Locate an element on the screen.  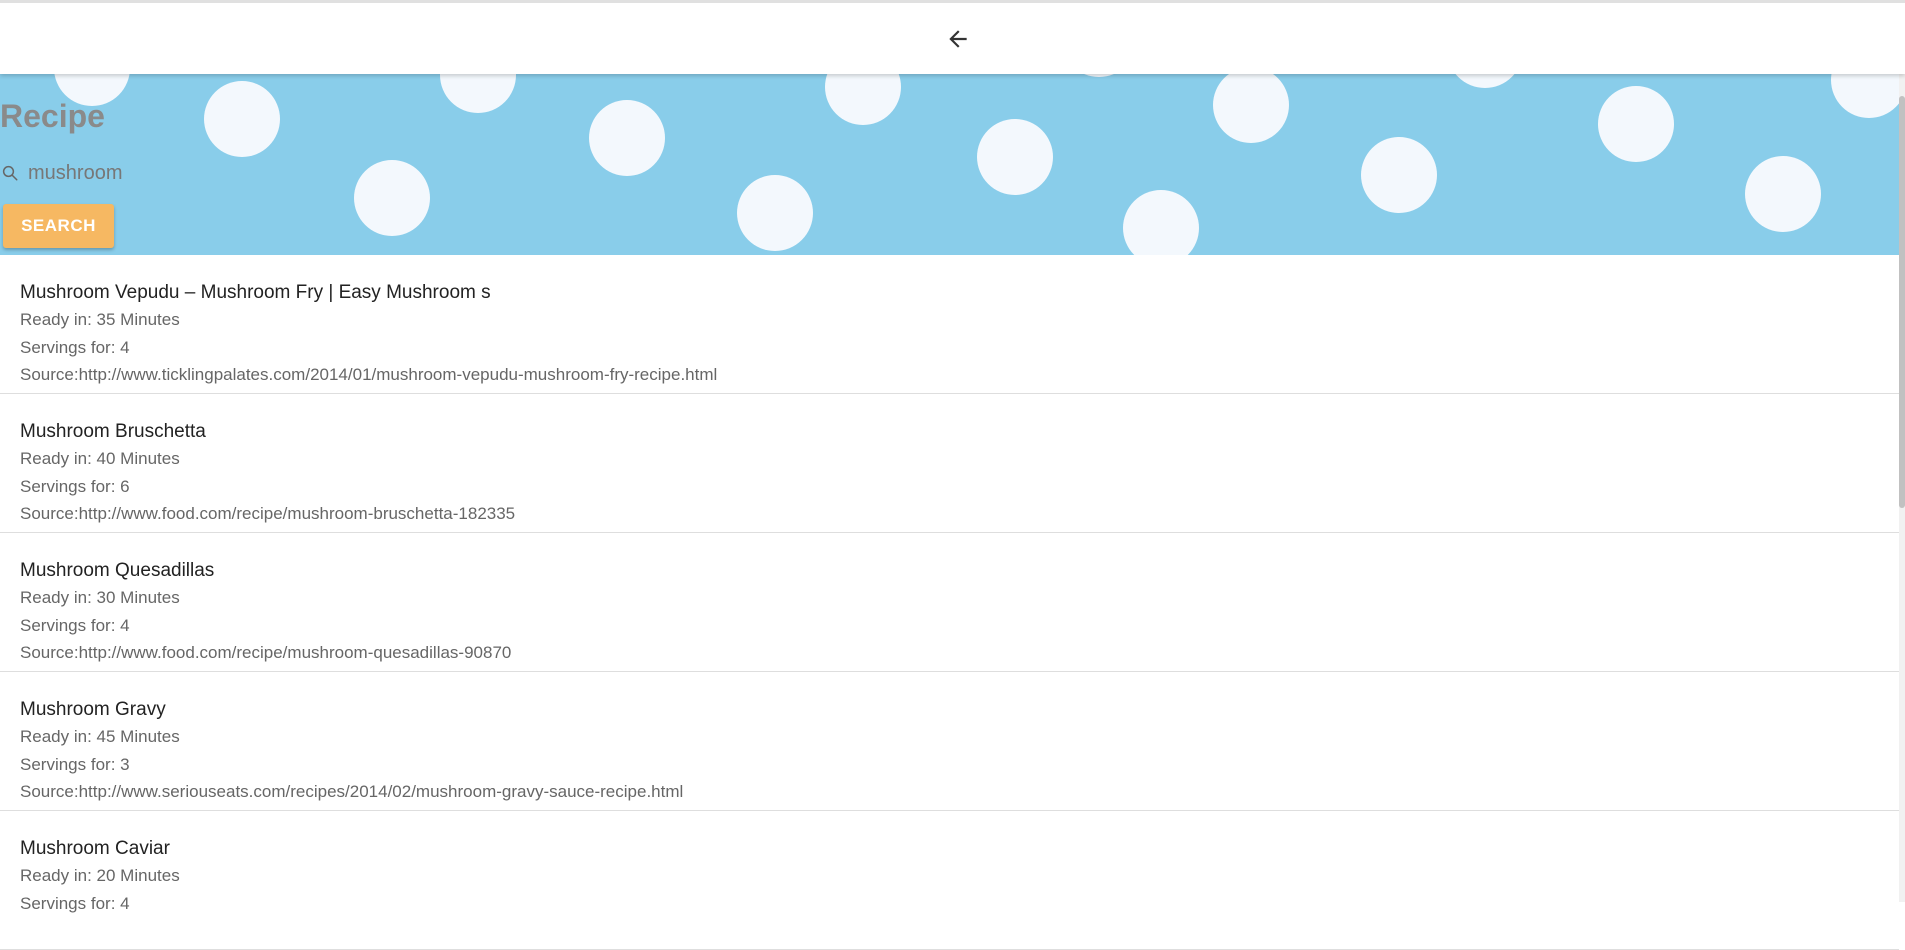
servings: Servings for: 3 is located at coordinates (75, 764).